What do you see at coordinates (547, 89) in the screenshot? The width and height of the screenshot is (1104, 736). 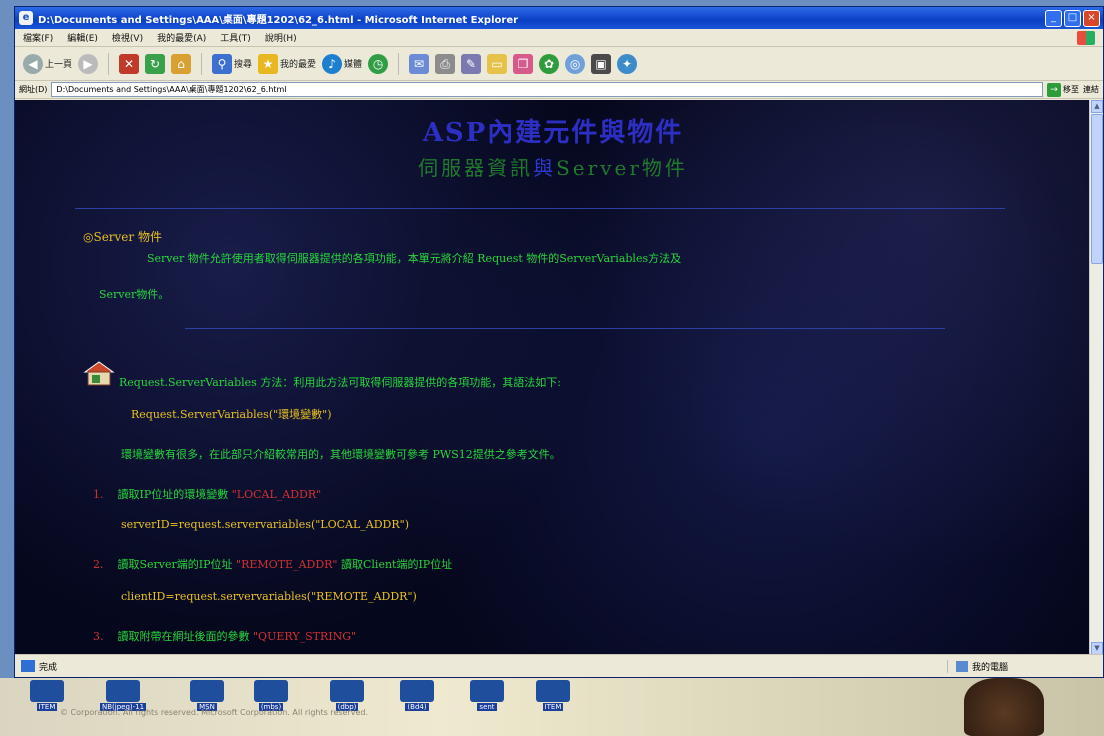 I see `address-input` at bounding box center [547, 89].